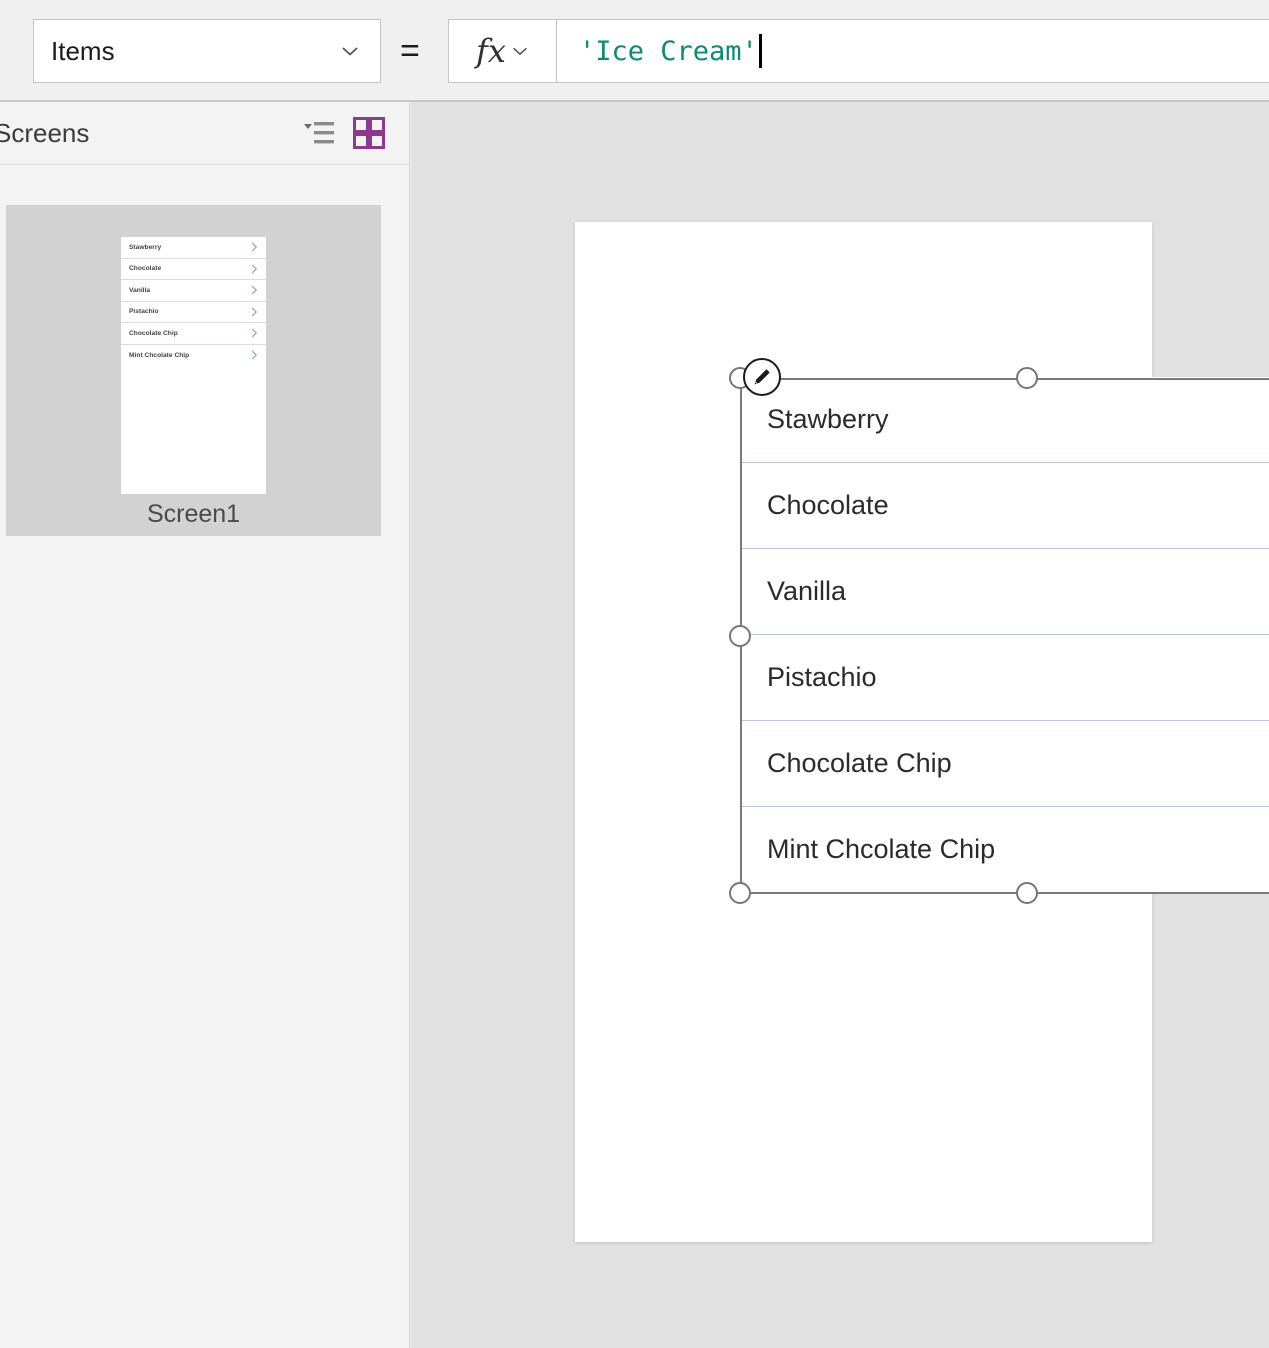  Describe the element at coordinates (369, 133) in the screenshot. I see `grid-view-icon` at that location.